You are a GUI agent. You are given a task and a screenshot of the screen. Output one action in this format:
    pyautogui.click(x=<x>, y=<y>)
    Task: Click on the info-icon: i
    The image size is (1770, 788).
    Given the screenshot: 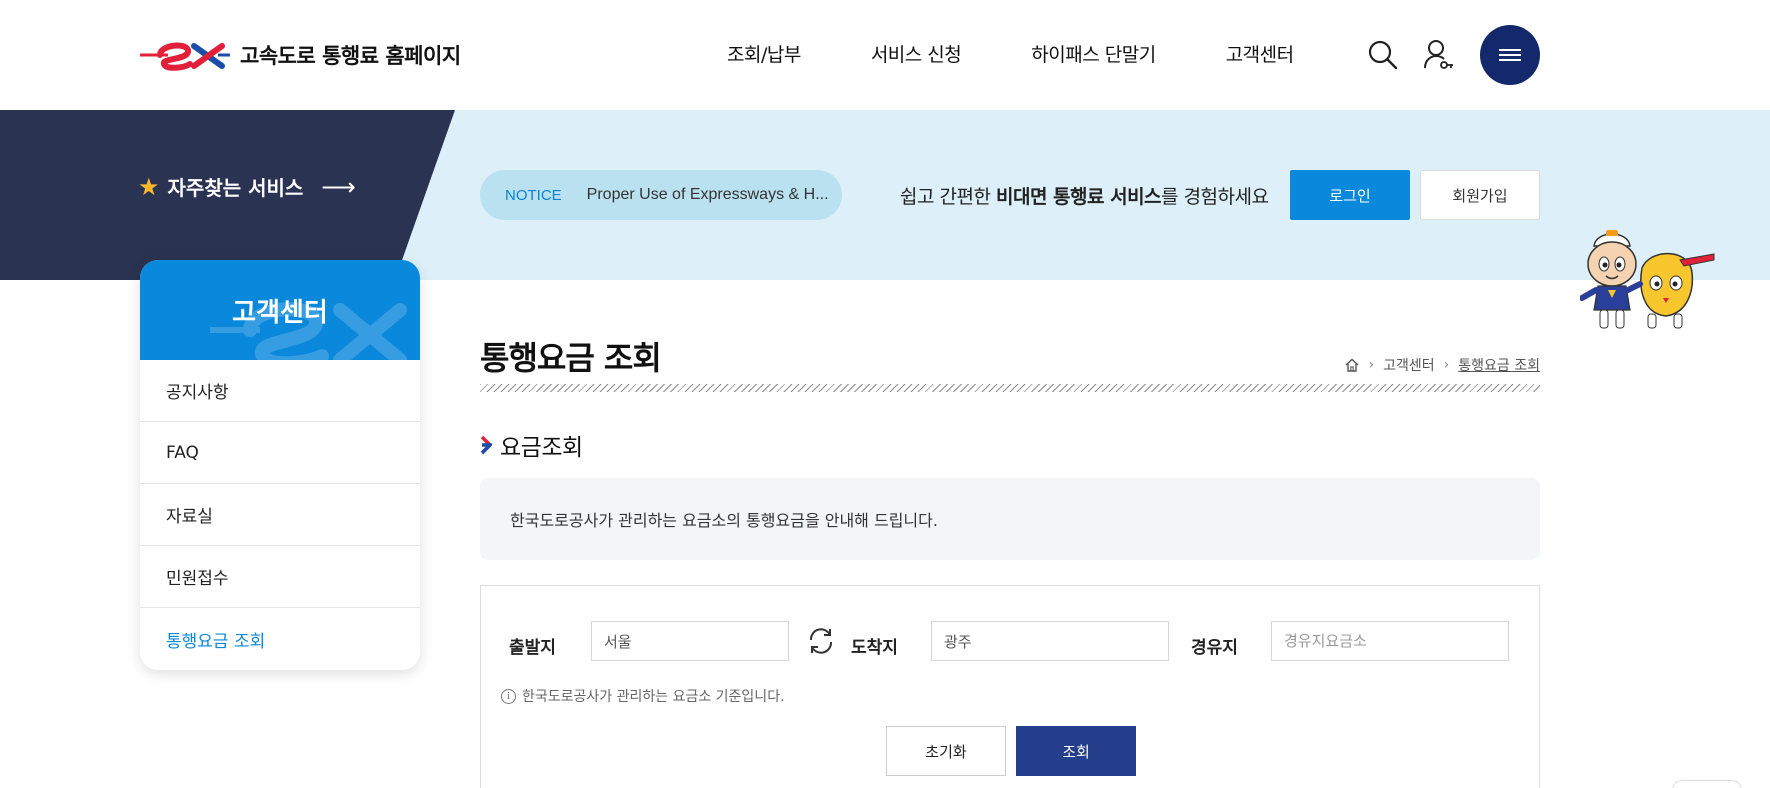 What is the action you would take?
    pyautogui.click(x=508, y=696)
    